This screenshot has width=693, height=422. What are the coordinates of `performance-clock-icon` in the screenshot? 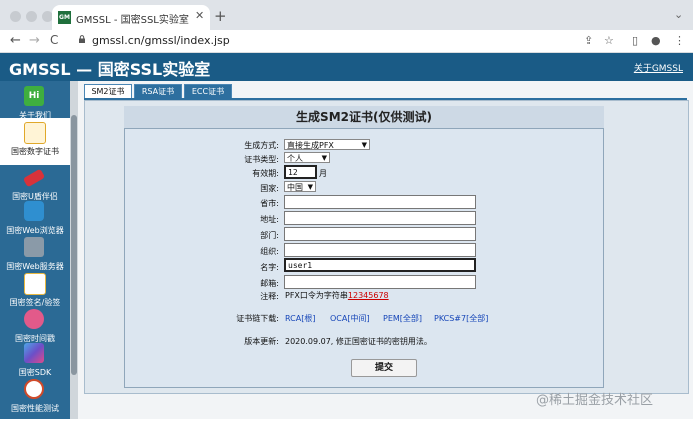 It's located at (34, 389).